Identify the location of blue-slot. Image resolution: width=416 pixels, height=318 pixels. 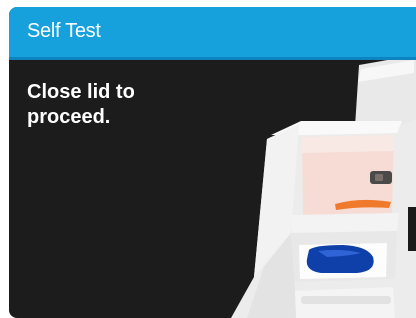
(340, 259).